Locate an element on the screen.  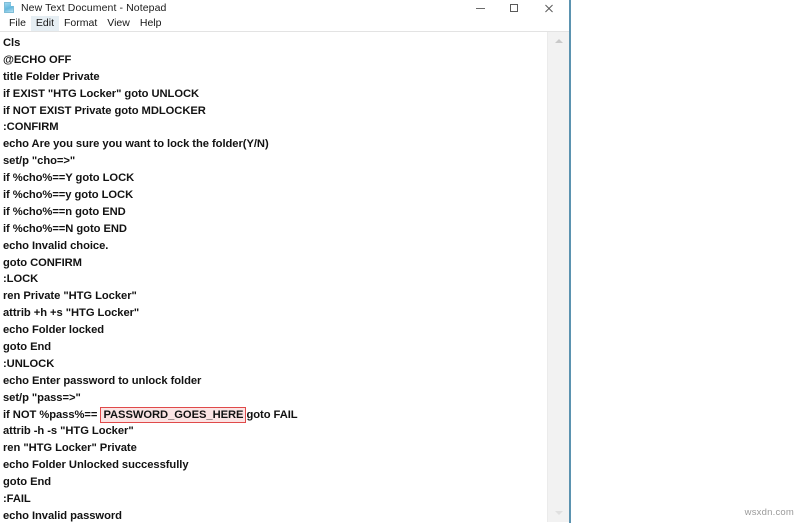
code-line: echo Enter password to unlock folder is located at coordinates (102, 380).